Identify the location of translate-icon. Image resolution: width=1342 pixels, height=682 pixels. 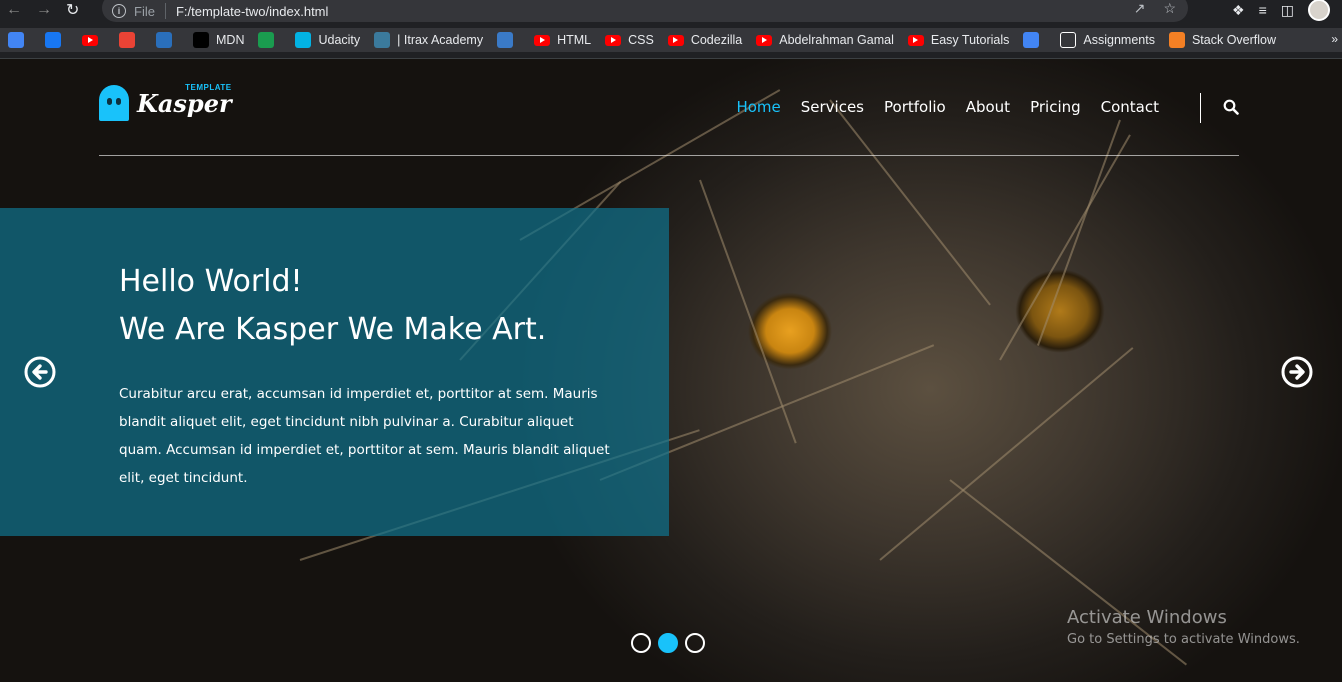
(1031, 40).